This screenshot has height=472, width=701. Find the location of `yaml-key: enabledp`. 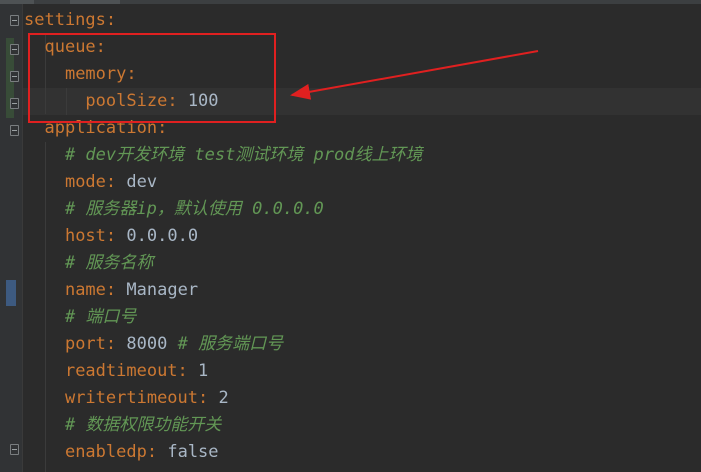

yaml-key: enabledp is located at coordinates (105, 452).